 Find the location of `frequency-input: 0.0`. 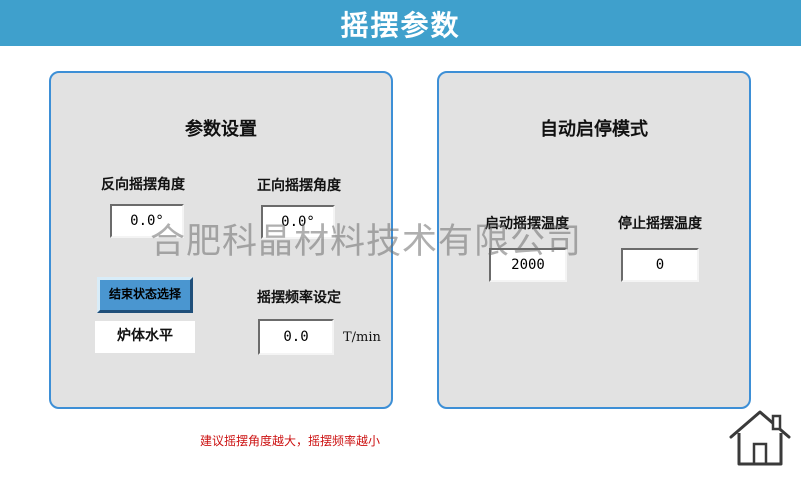

frequency-input: 0.0 is located at coordinates (296, 337).